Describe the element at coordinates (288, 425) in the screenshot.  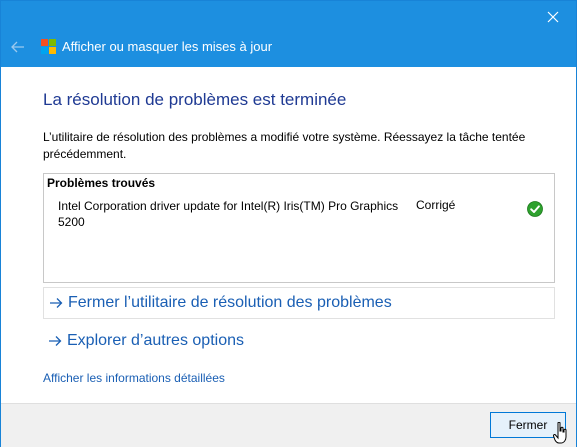
I see `footer-bar: Fermer` at that location.